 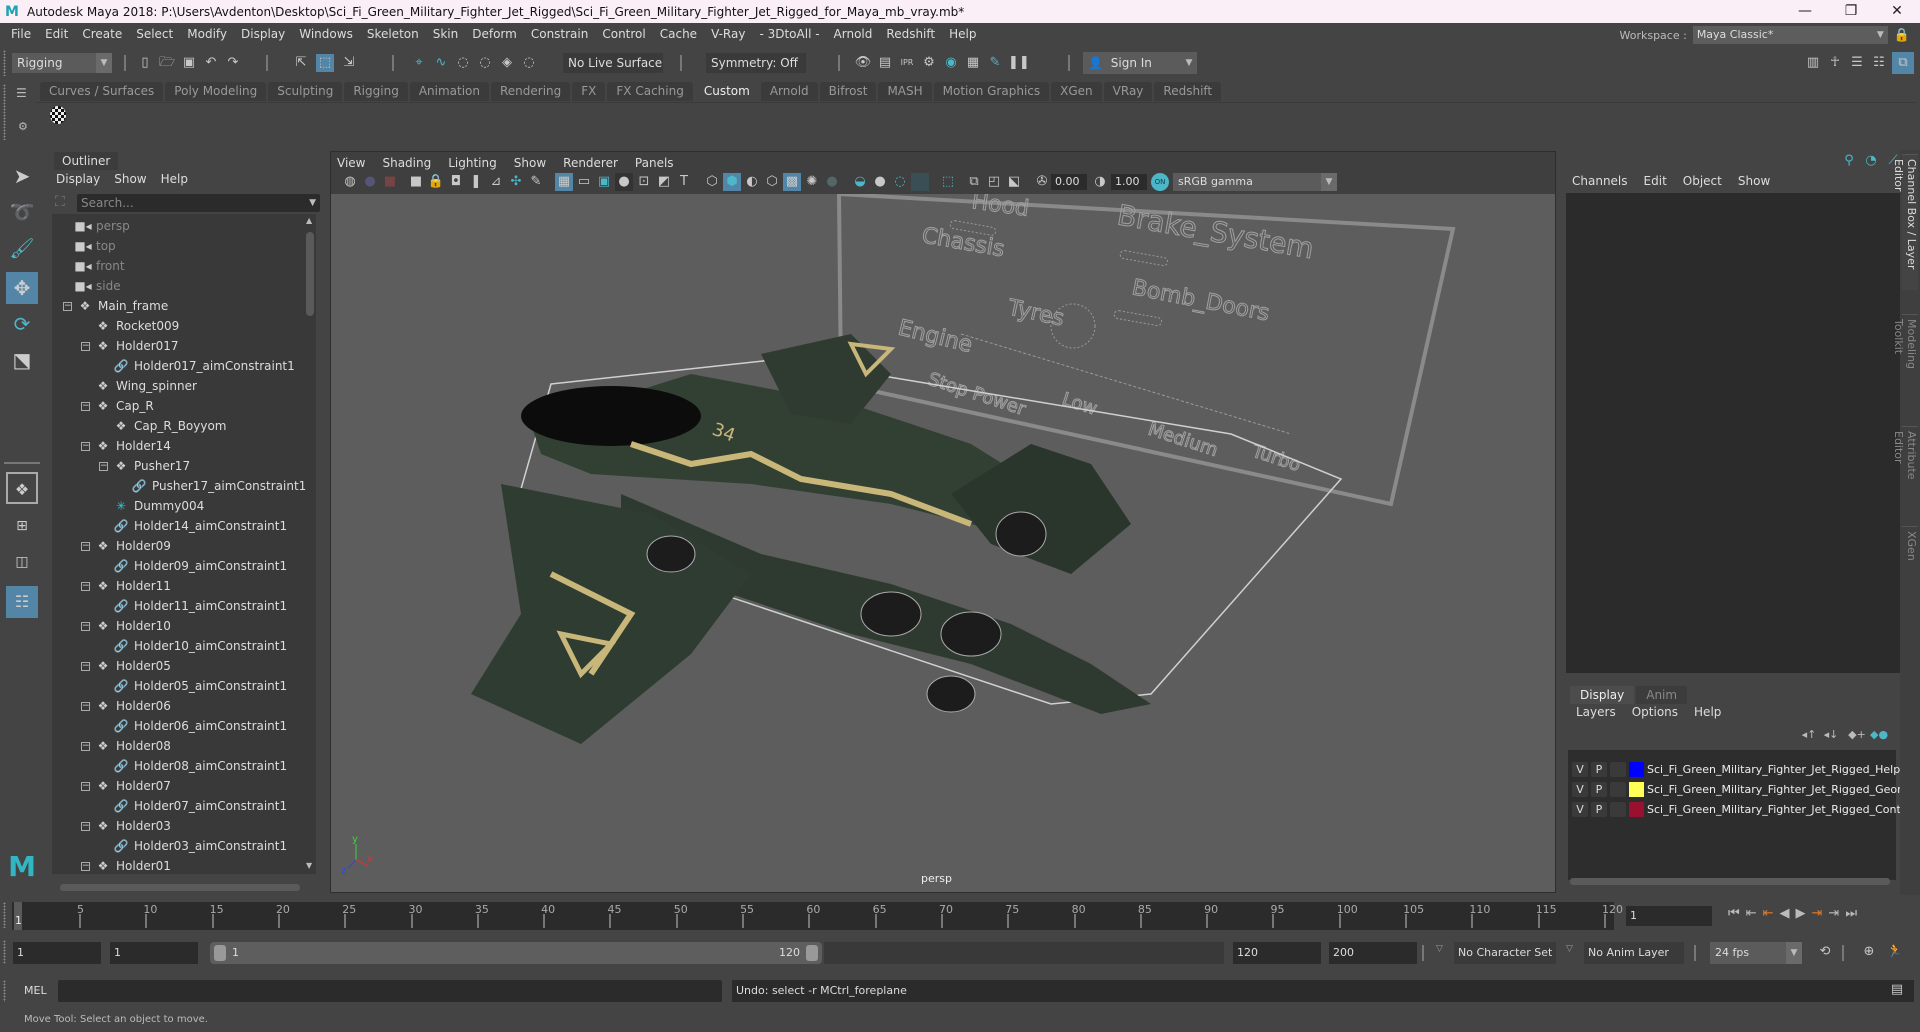 What do you see at coordinates (1618, 809) in the screenshot?
I see `layer-display-type-toggle` at bounding box center [1618, 809].